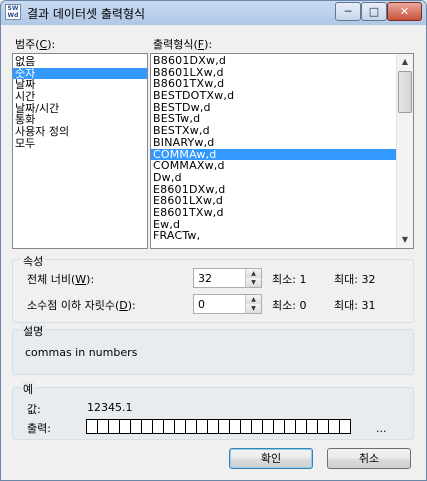 This screenshot has width=427, height=481. I want to click on total-width-min: 최소: 1, so click(289, 279).